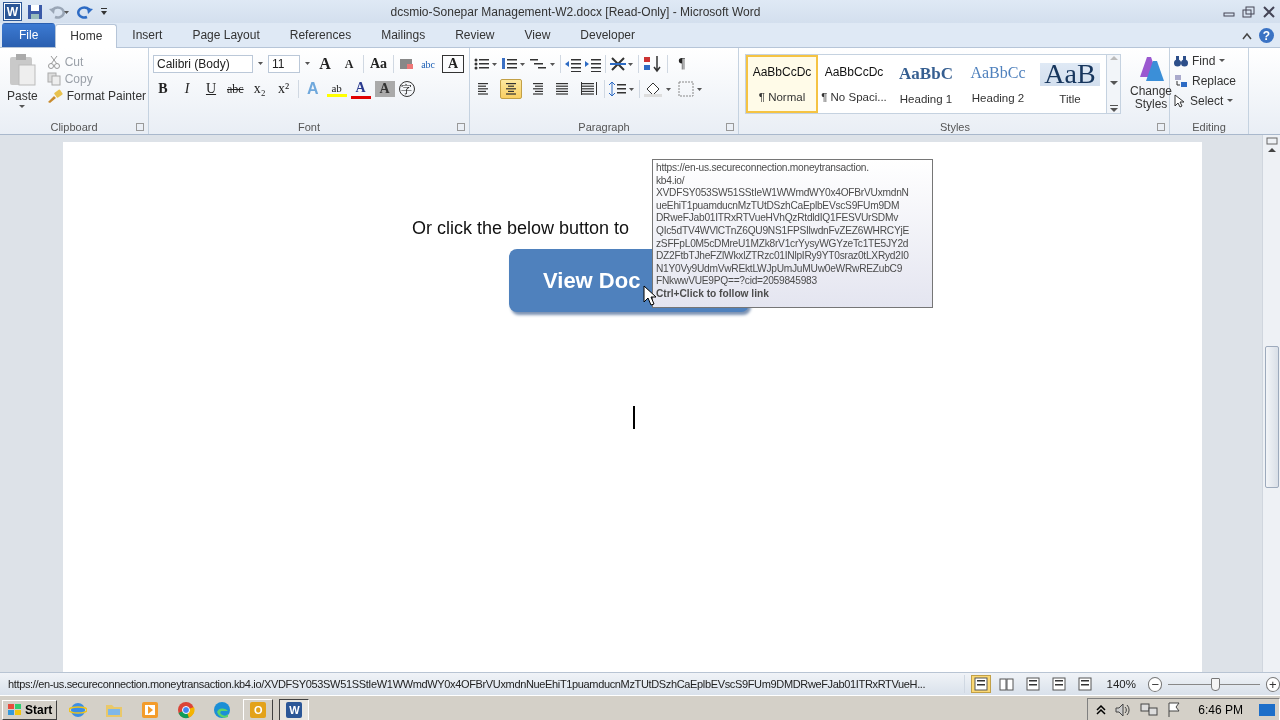 The image size is (1280, 720). What do you see at coordinates (1247, 35) in the screenshot?
I see `collapse-ribbon-icon` at bounding box center [1247, 35].